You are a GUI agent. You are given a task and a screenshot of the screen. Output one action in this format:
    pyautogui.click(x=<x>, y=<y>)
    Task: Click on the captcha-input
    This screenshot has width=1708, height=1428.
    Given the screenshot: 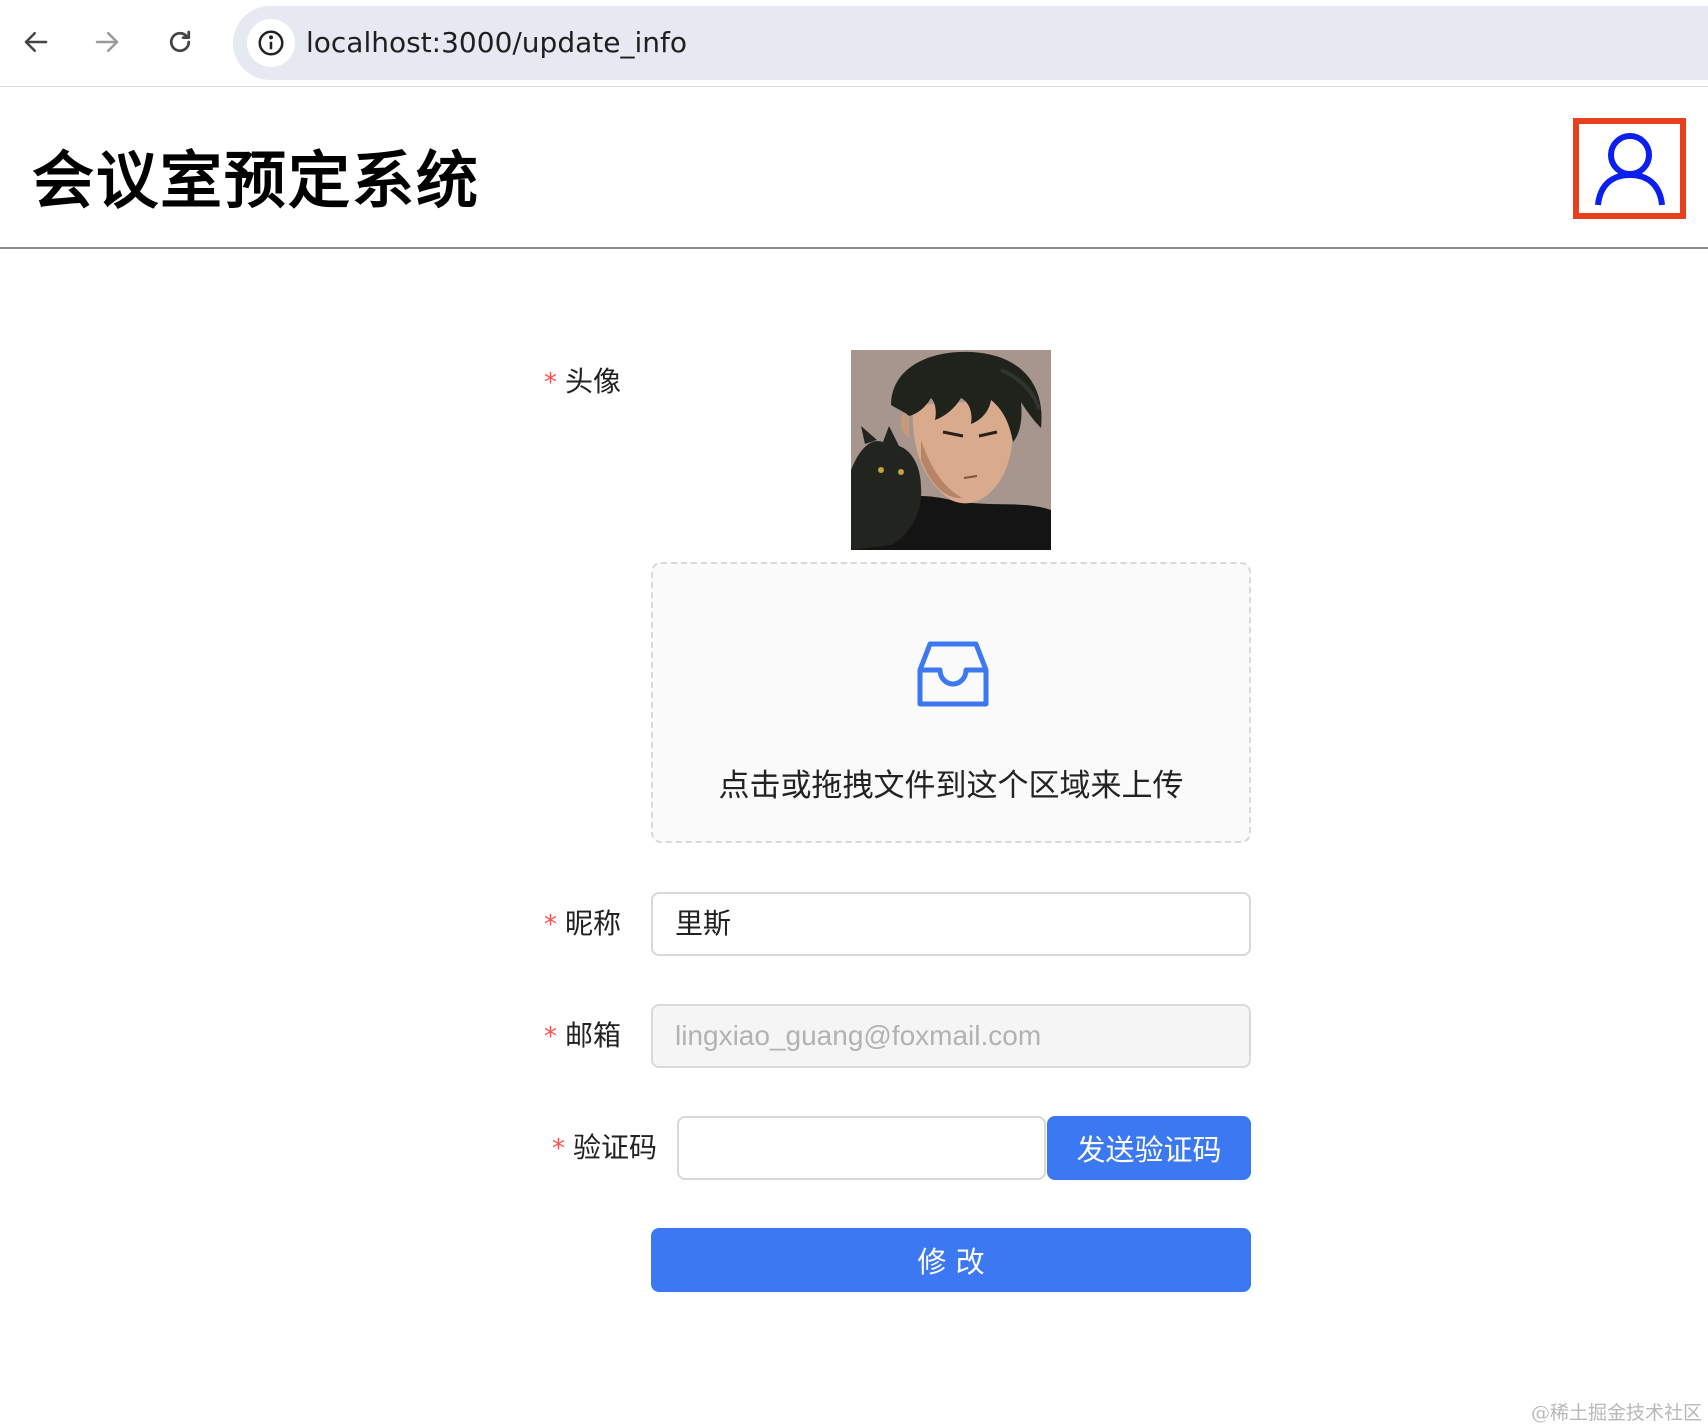 What is the action you would take?
    pyautogui.click(x=861, y=1148)
    